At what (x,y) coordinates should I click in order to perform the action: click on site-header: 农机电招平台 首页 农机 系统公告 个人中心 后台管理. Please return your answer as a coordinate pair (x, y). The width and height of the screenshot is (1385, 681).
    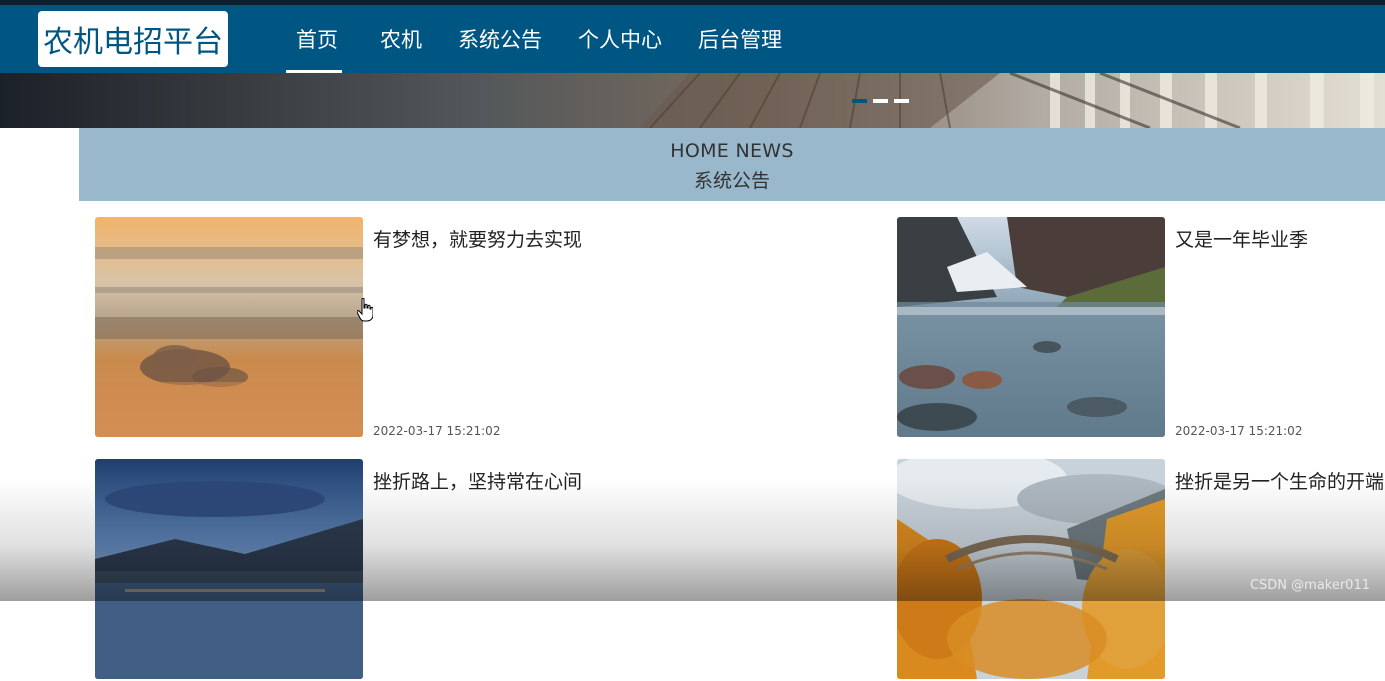
    Looking at the image, I should click on (692, 39).